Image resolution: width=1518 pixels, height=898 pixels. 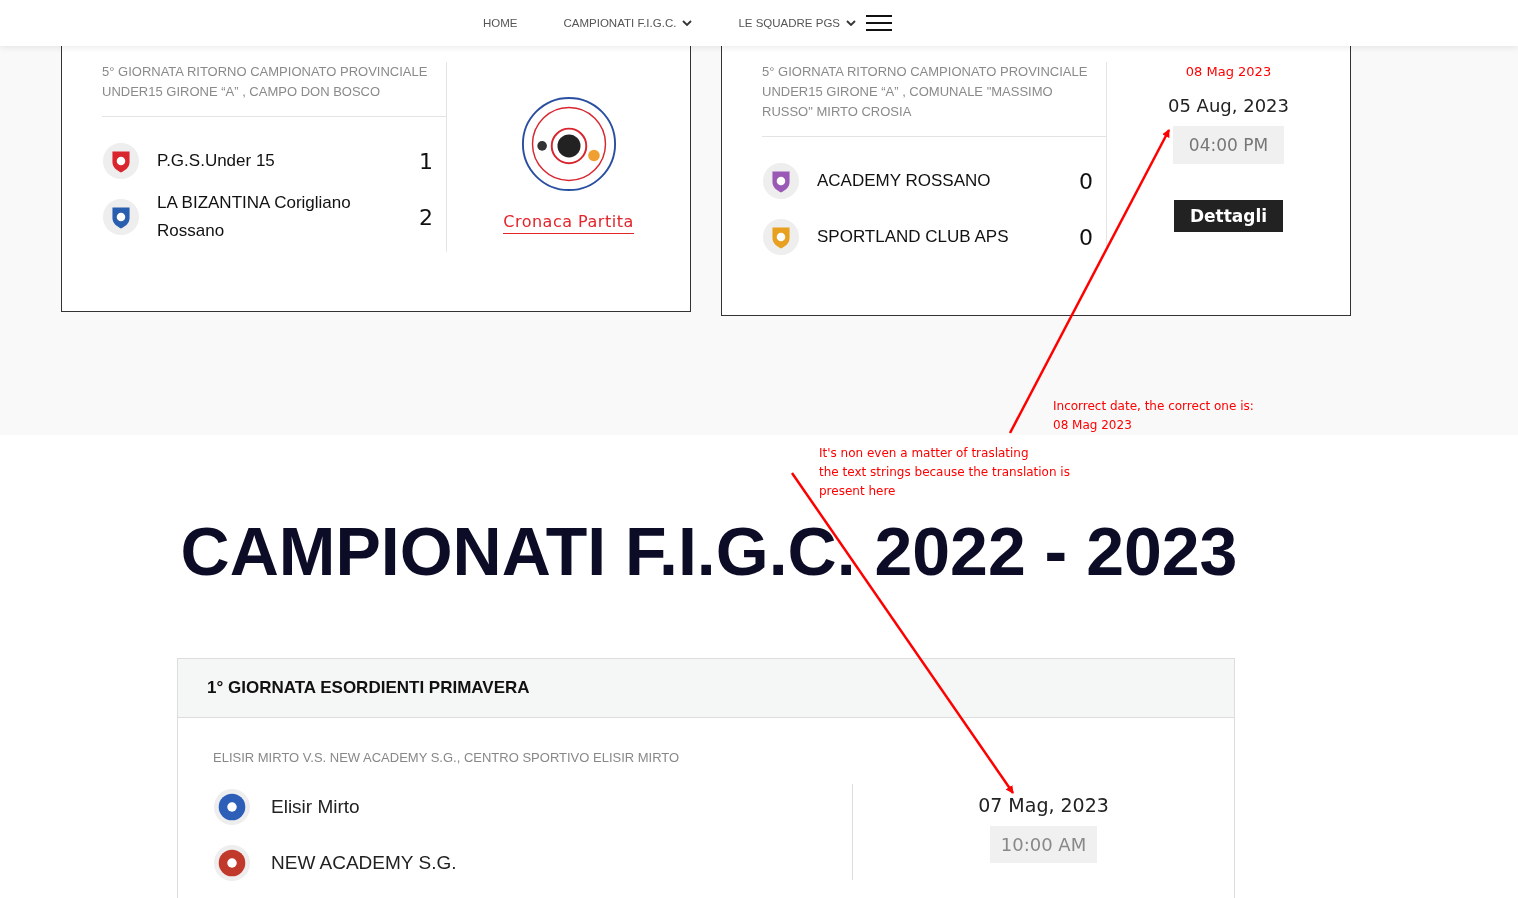 What do you see at coordinates (1228, 216) in the screenshot?
I see `details-button: Dettagli` at bounding box center [1228, 216].